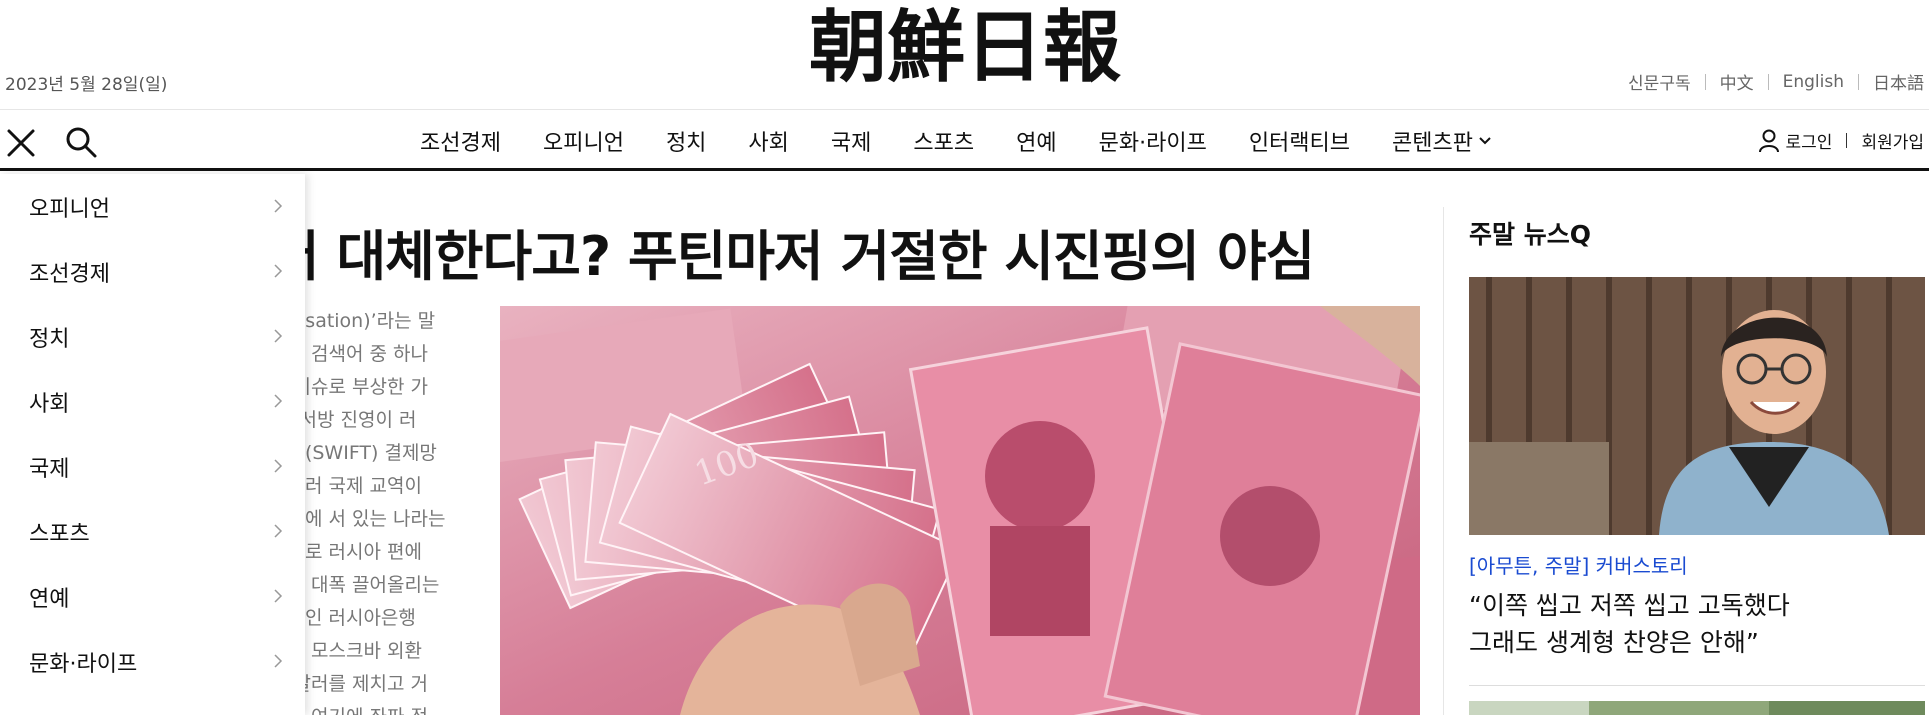 The image size is (1929, 715). What do you see at coordinates (583, 141) in the screenshot?
I see `nav-item-opinion: 오피니언` at bounding box center [583, 141].